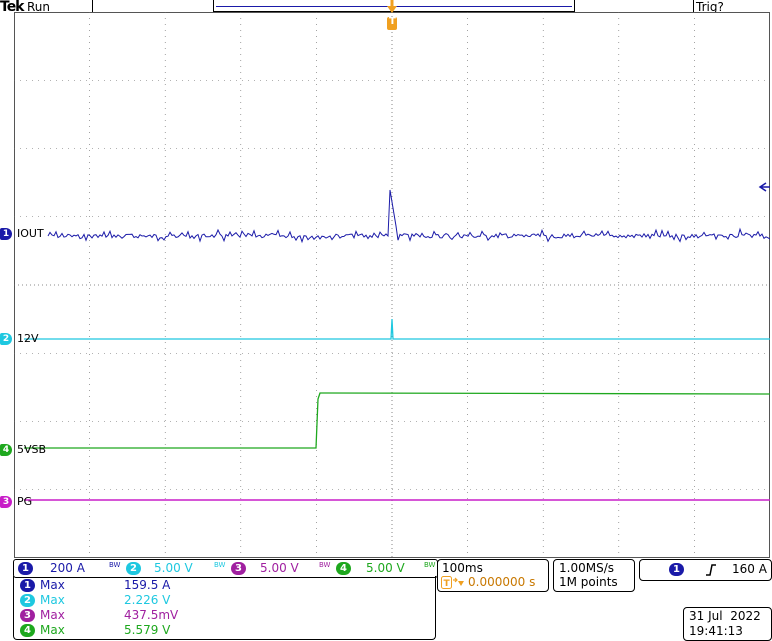 Image resolution: width=772 pixels, height=641 pixels. Describe the element at coordinates (52, 585) in the screenshot. I see `meas1-type: Max` at that location.